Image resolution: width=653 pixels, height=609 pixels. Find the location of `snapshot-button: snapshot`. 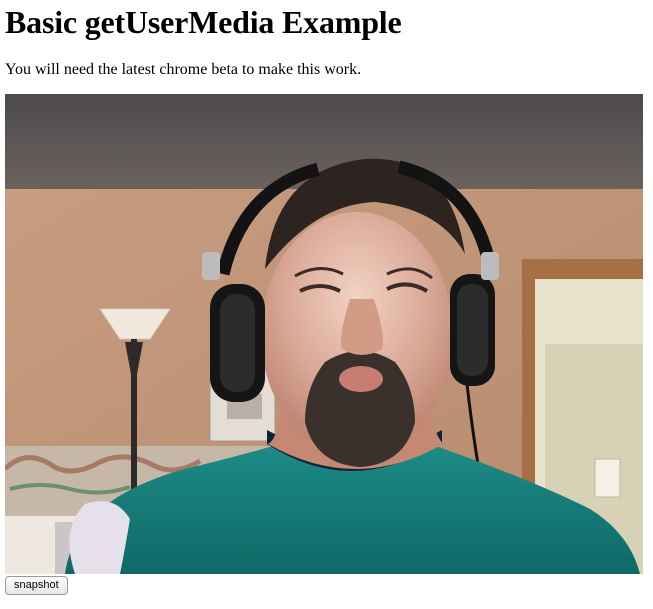

snapshot-button: snapshot is located at coordinates (36, 585).